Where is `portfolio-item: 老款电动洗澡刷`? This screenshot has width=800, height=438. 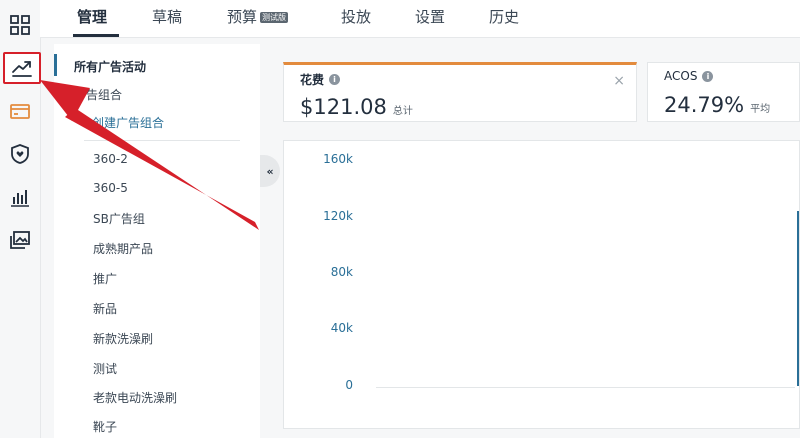
portfolio-item: 老款电动洗澡刷 is located at coordinates (135, 397).